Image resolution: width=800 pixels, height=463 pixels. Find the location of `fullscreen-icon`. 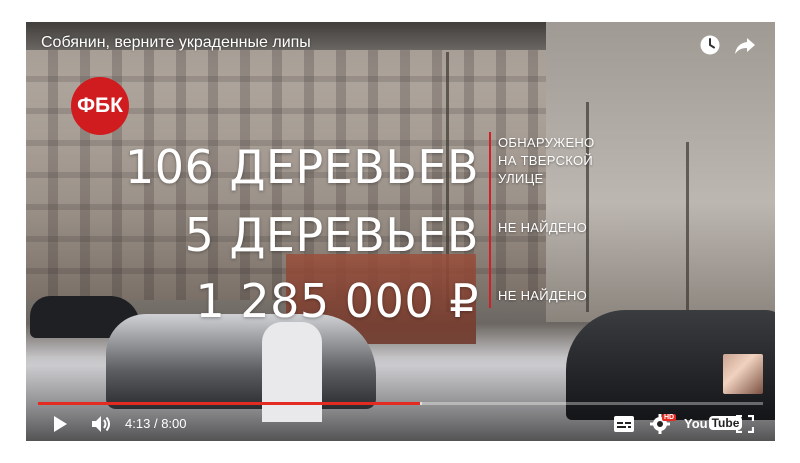

fullscreen-icon is located at coordinates (745, 424).